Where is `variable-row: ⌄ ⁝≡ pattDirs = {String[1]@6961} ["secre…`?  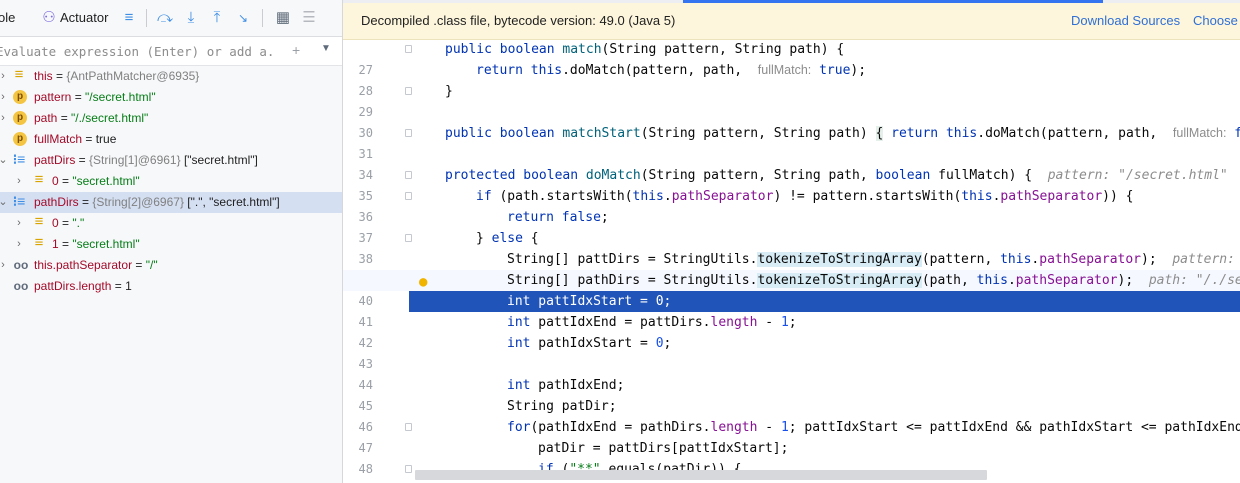 variable-row: ⌄ ⁝≡ pattDirs = {String[1]@6961} ["secre… is located at coordinates (171, 160).